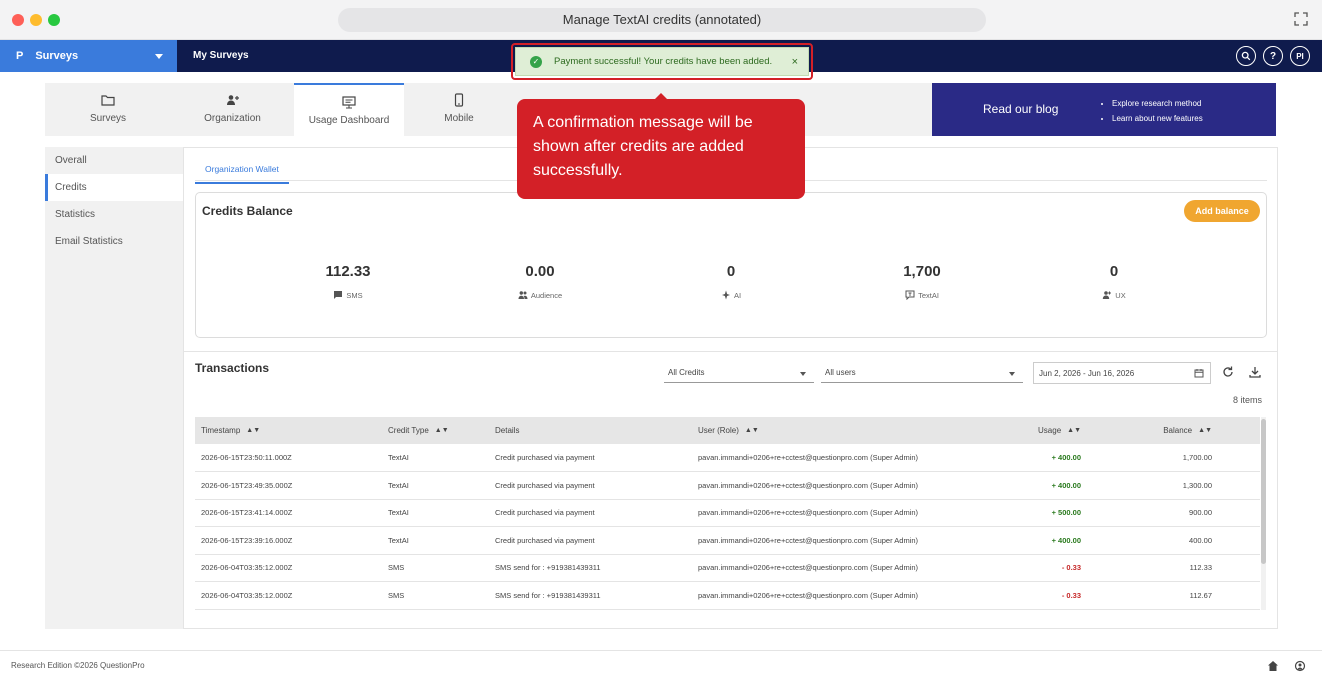  Describe the element at coordinates (408, 430) in the screenshot. I see `column-label: Credit Type` at that location.